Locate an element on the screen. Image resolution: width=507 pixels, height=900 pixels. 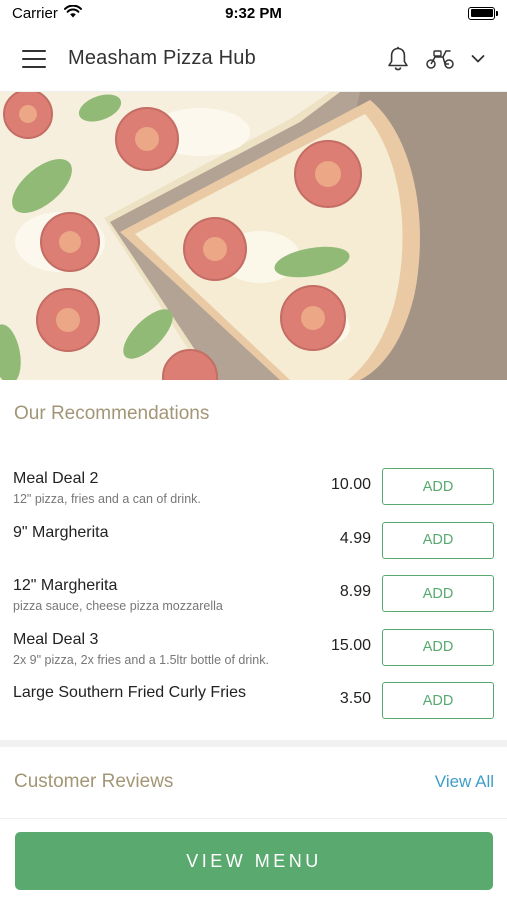
view-menu-button: VIEW MENU is located at coordinates (254, 861).